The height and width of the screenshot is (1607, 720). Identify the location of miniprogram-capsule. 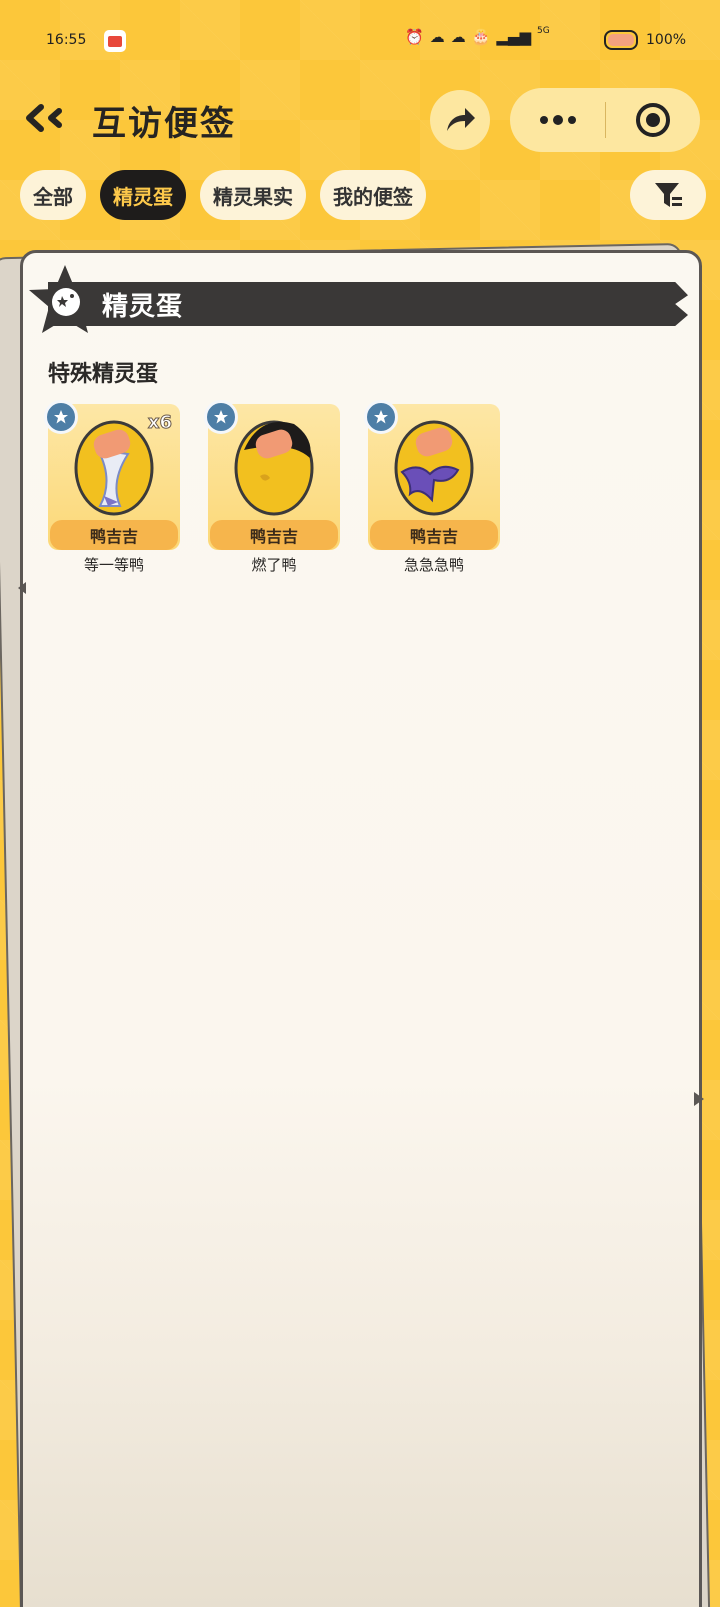
(605, 120).